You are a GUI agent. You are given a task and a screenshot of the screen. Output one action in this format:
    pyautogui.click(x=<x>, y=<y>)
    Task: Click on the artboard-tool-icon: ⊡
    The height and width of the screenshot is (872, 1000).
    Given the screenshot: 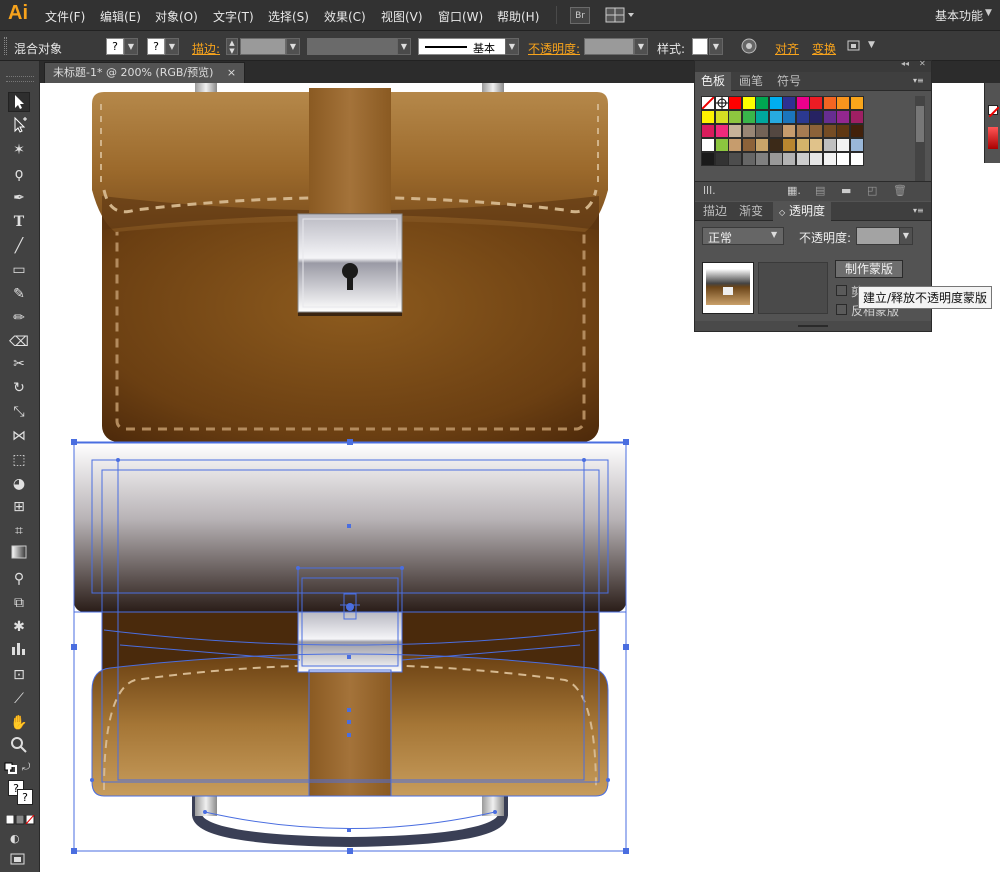 What is the action you would take?
    pyautogui.click(x=19, y=675)
    